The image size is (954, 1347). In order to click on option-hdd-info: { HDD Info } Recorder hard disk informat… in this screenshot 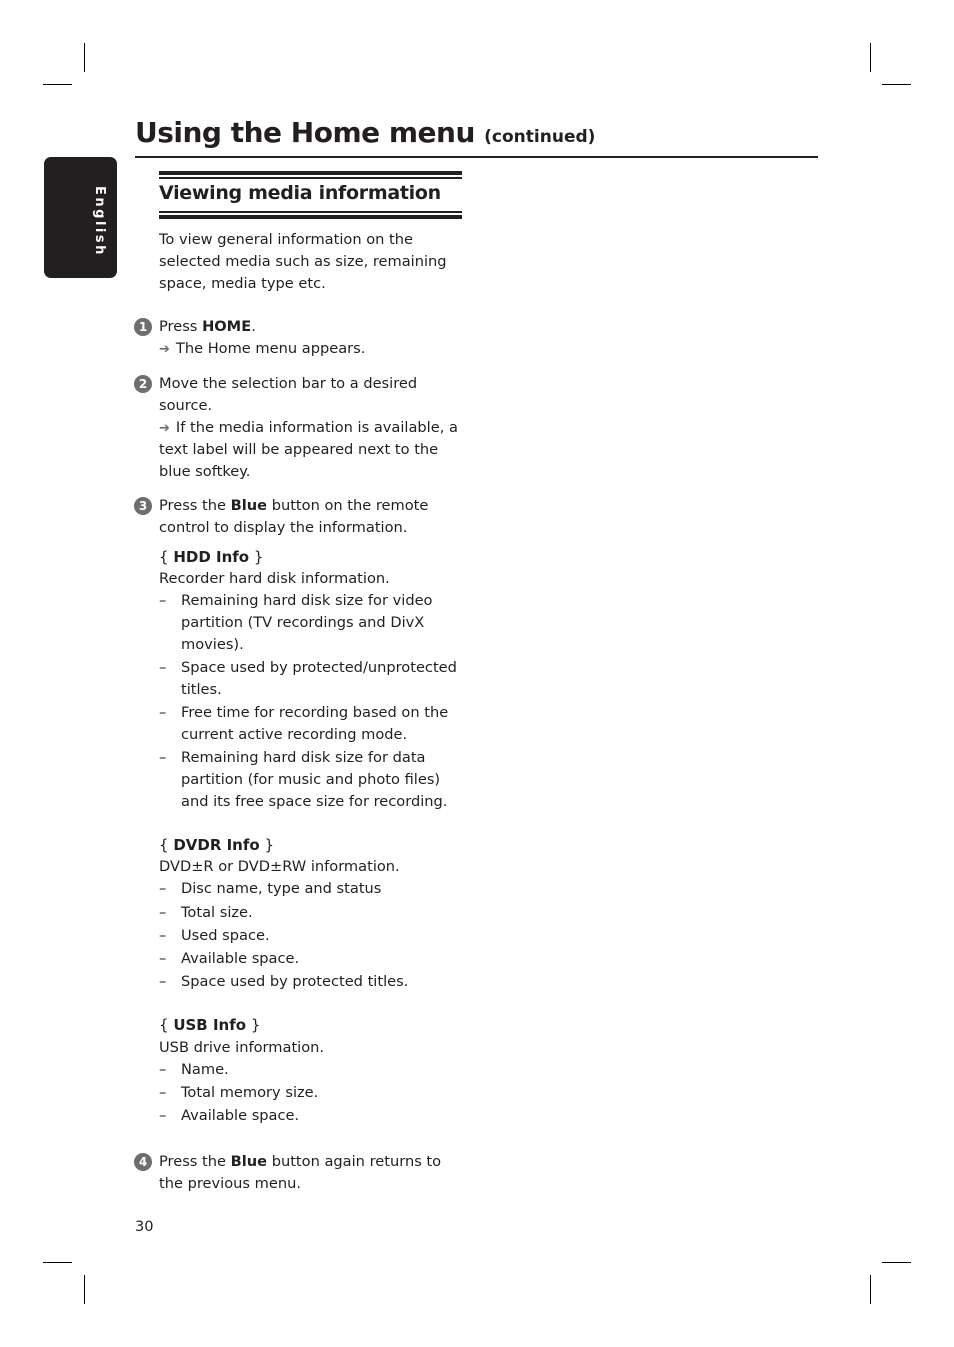, I will do `click(309, 680)`.